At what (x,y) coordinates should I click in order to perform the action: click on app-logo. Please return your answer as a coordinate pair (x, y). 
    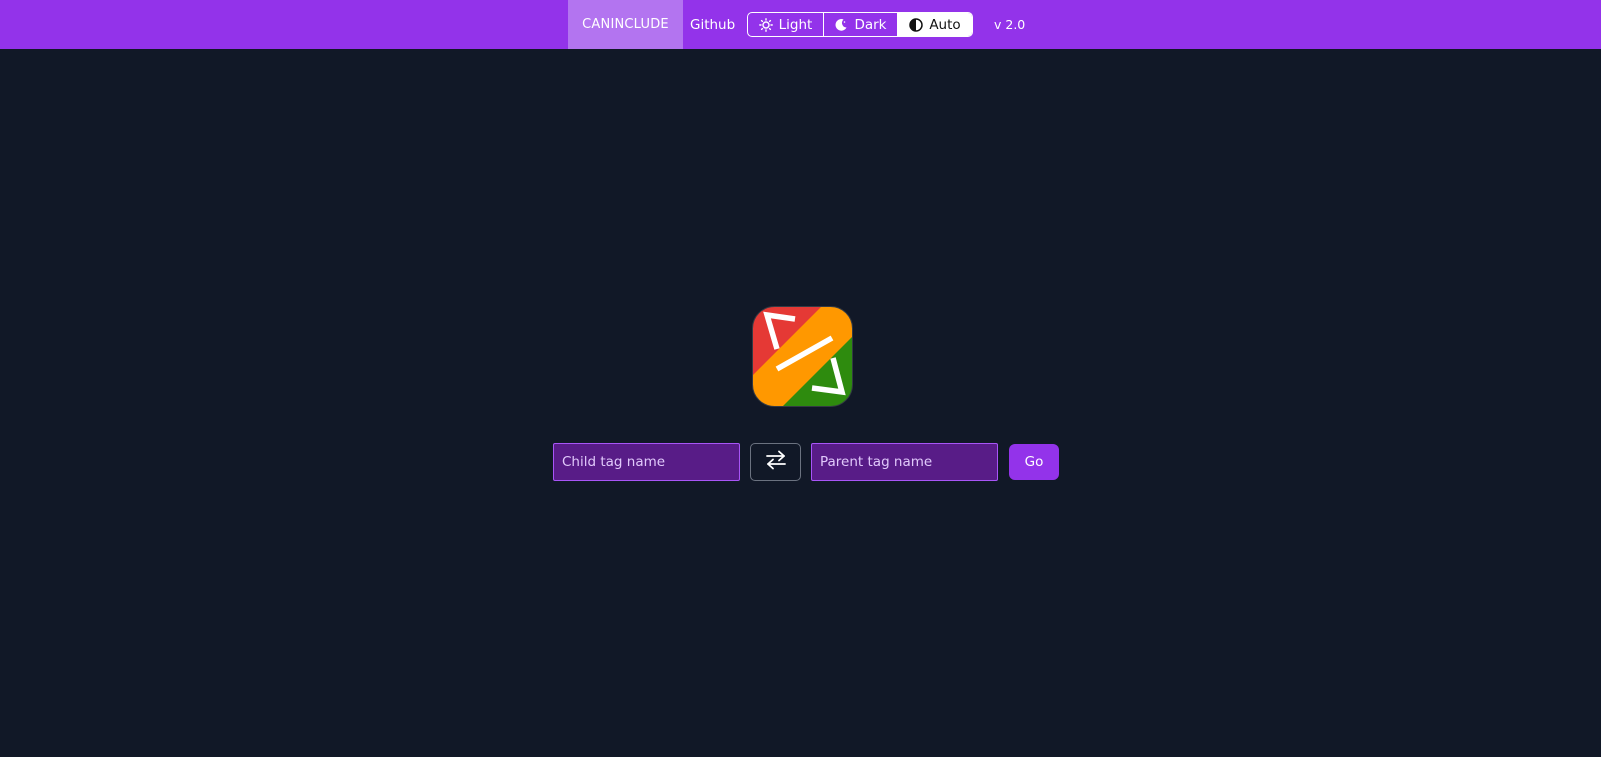
    Looking at the image, I should click on (802, 356).